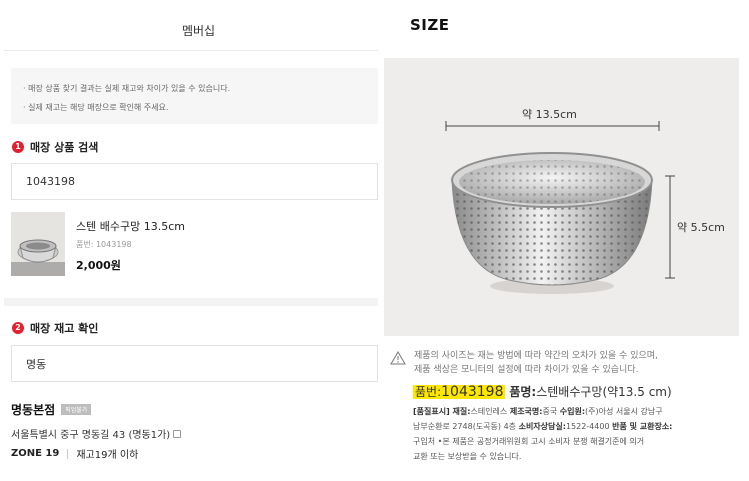 This screenshot has height=481, width=749. I want to click on meta-key: 반품 및 교환장소:, so click(642, 426).